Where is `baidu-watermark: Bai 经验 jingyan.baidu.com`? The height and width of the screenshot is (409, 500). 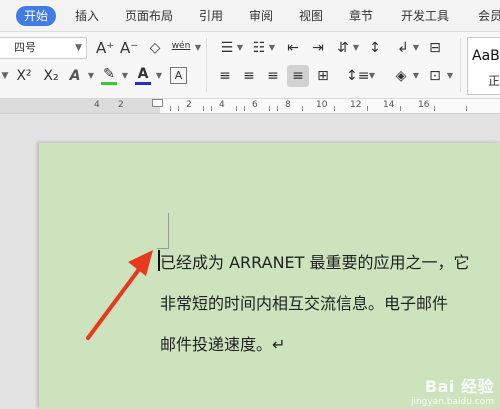
baidu-watermark: Bai 经验 jingyan.baidu.com is located at coordinates (452, 390).